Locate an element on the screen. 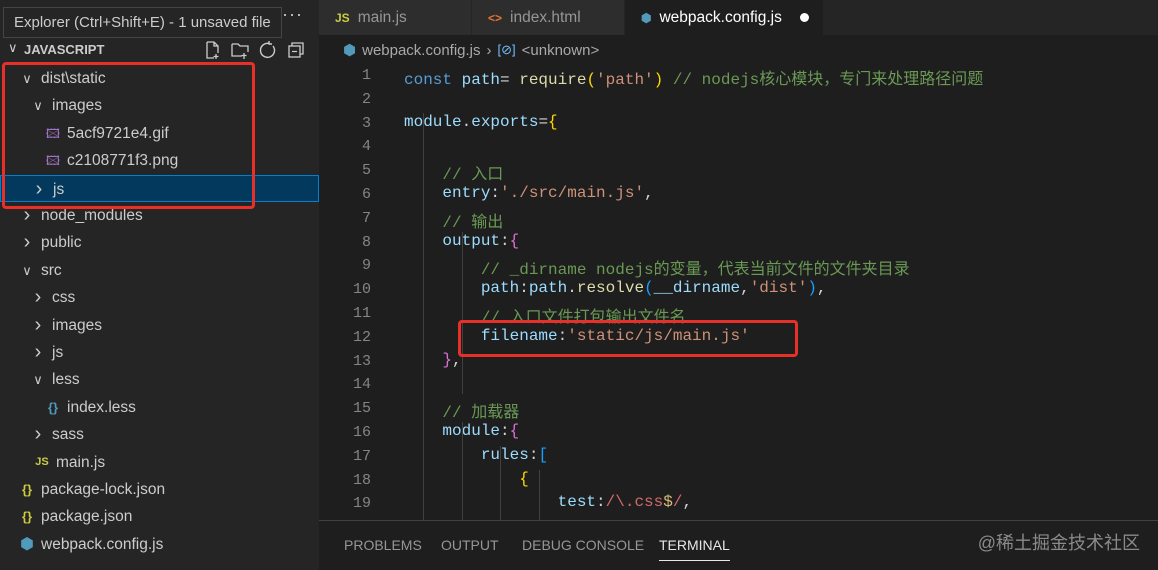  breadcrumb: ⬢ webpack.config.js › [⊘] <unknown> is located at coordinates (471, 50).